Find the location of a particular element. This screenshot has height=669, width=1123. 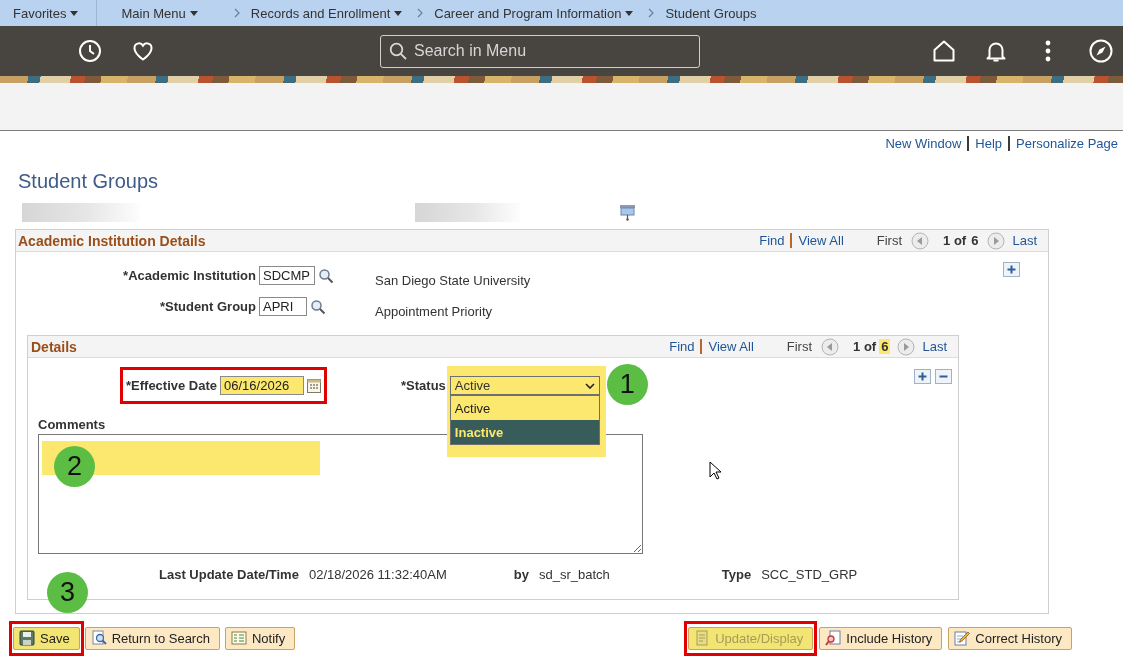

notify-button: Notify is located at coordinates (260, 638).